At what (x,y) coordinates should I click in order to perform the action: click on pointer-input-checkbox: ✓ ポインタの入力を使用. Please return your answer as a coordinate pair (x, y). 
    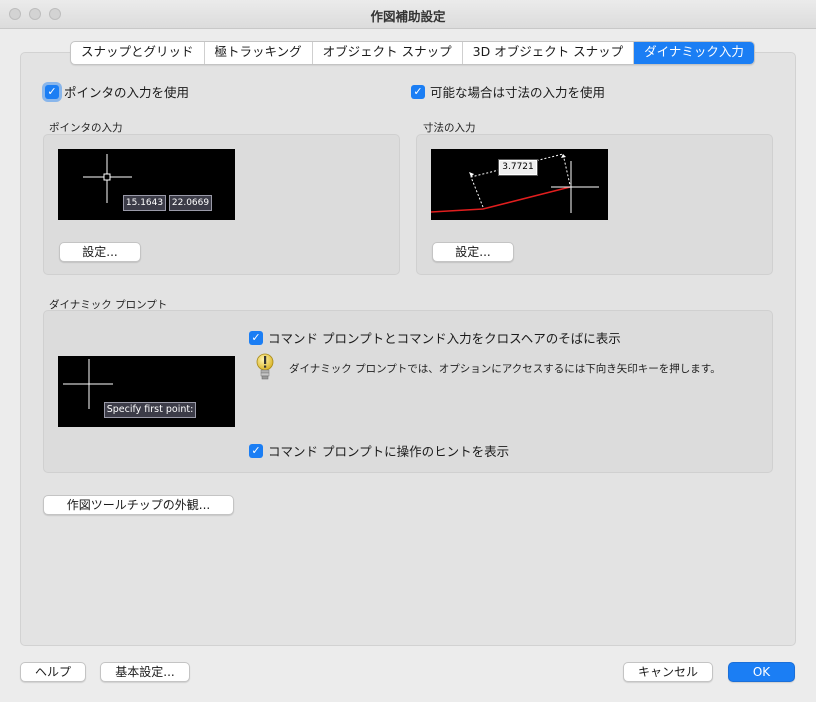
    Looking at the image, I should click on (117, 91).